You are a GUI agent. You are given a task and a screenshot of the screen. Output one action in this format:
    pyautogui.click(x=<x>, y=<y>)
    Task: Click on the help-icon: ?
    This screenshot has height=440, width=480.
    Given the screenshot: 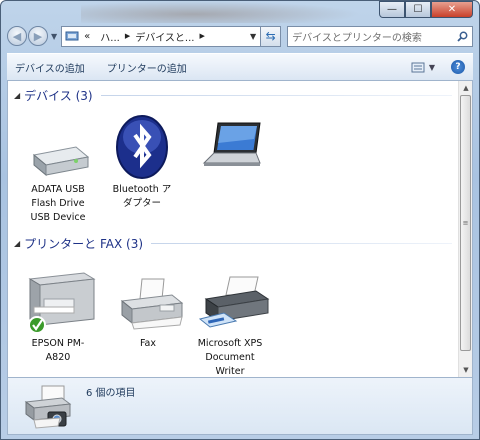 What is the action you would take?
    pyautogui.click(x=458, y=67)
    